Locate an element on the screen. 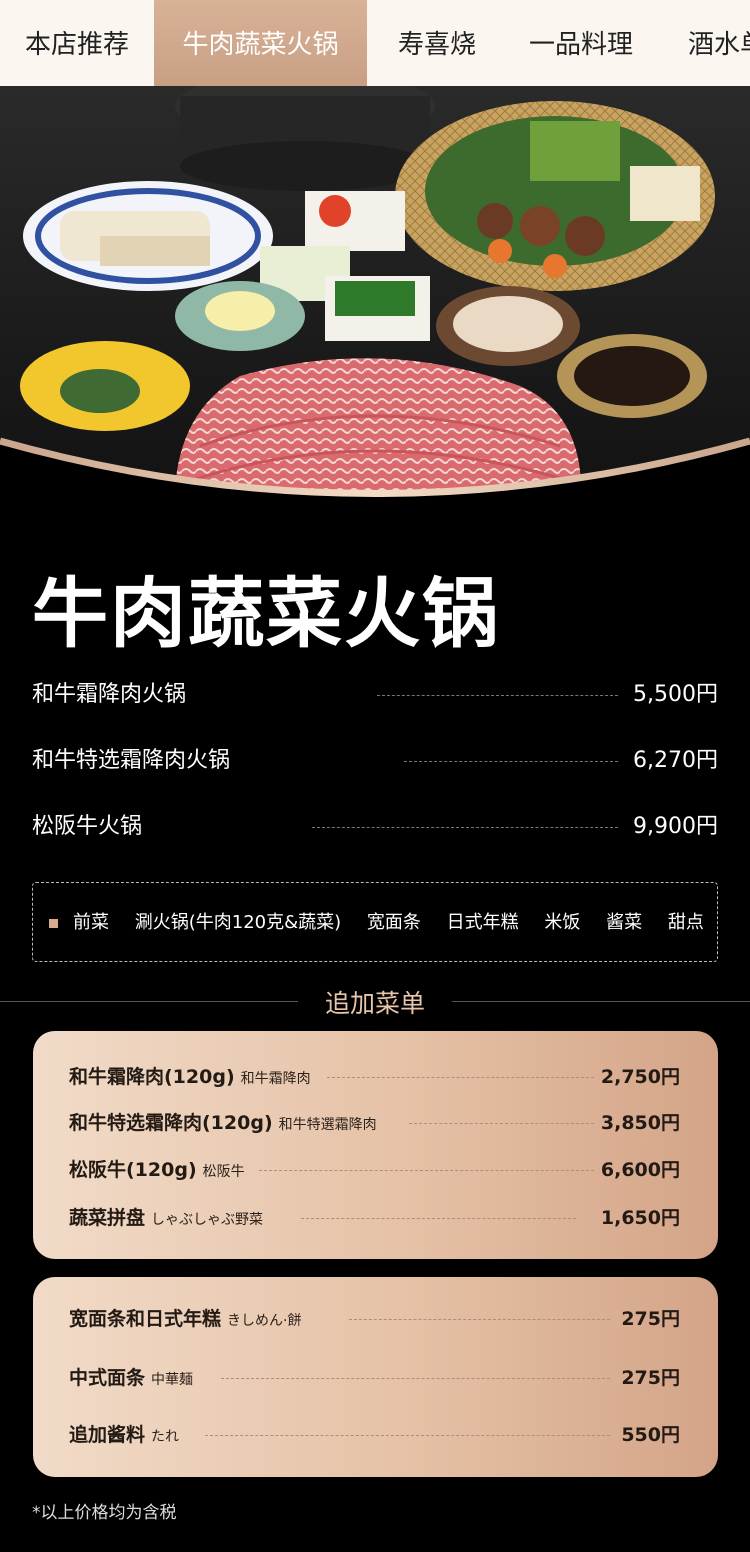  category-tab-bar: 本店推荐 牛肉蔬菜火锅 寿喜烧 一品料理 酒水单 is located at coordinates (375, 43).